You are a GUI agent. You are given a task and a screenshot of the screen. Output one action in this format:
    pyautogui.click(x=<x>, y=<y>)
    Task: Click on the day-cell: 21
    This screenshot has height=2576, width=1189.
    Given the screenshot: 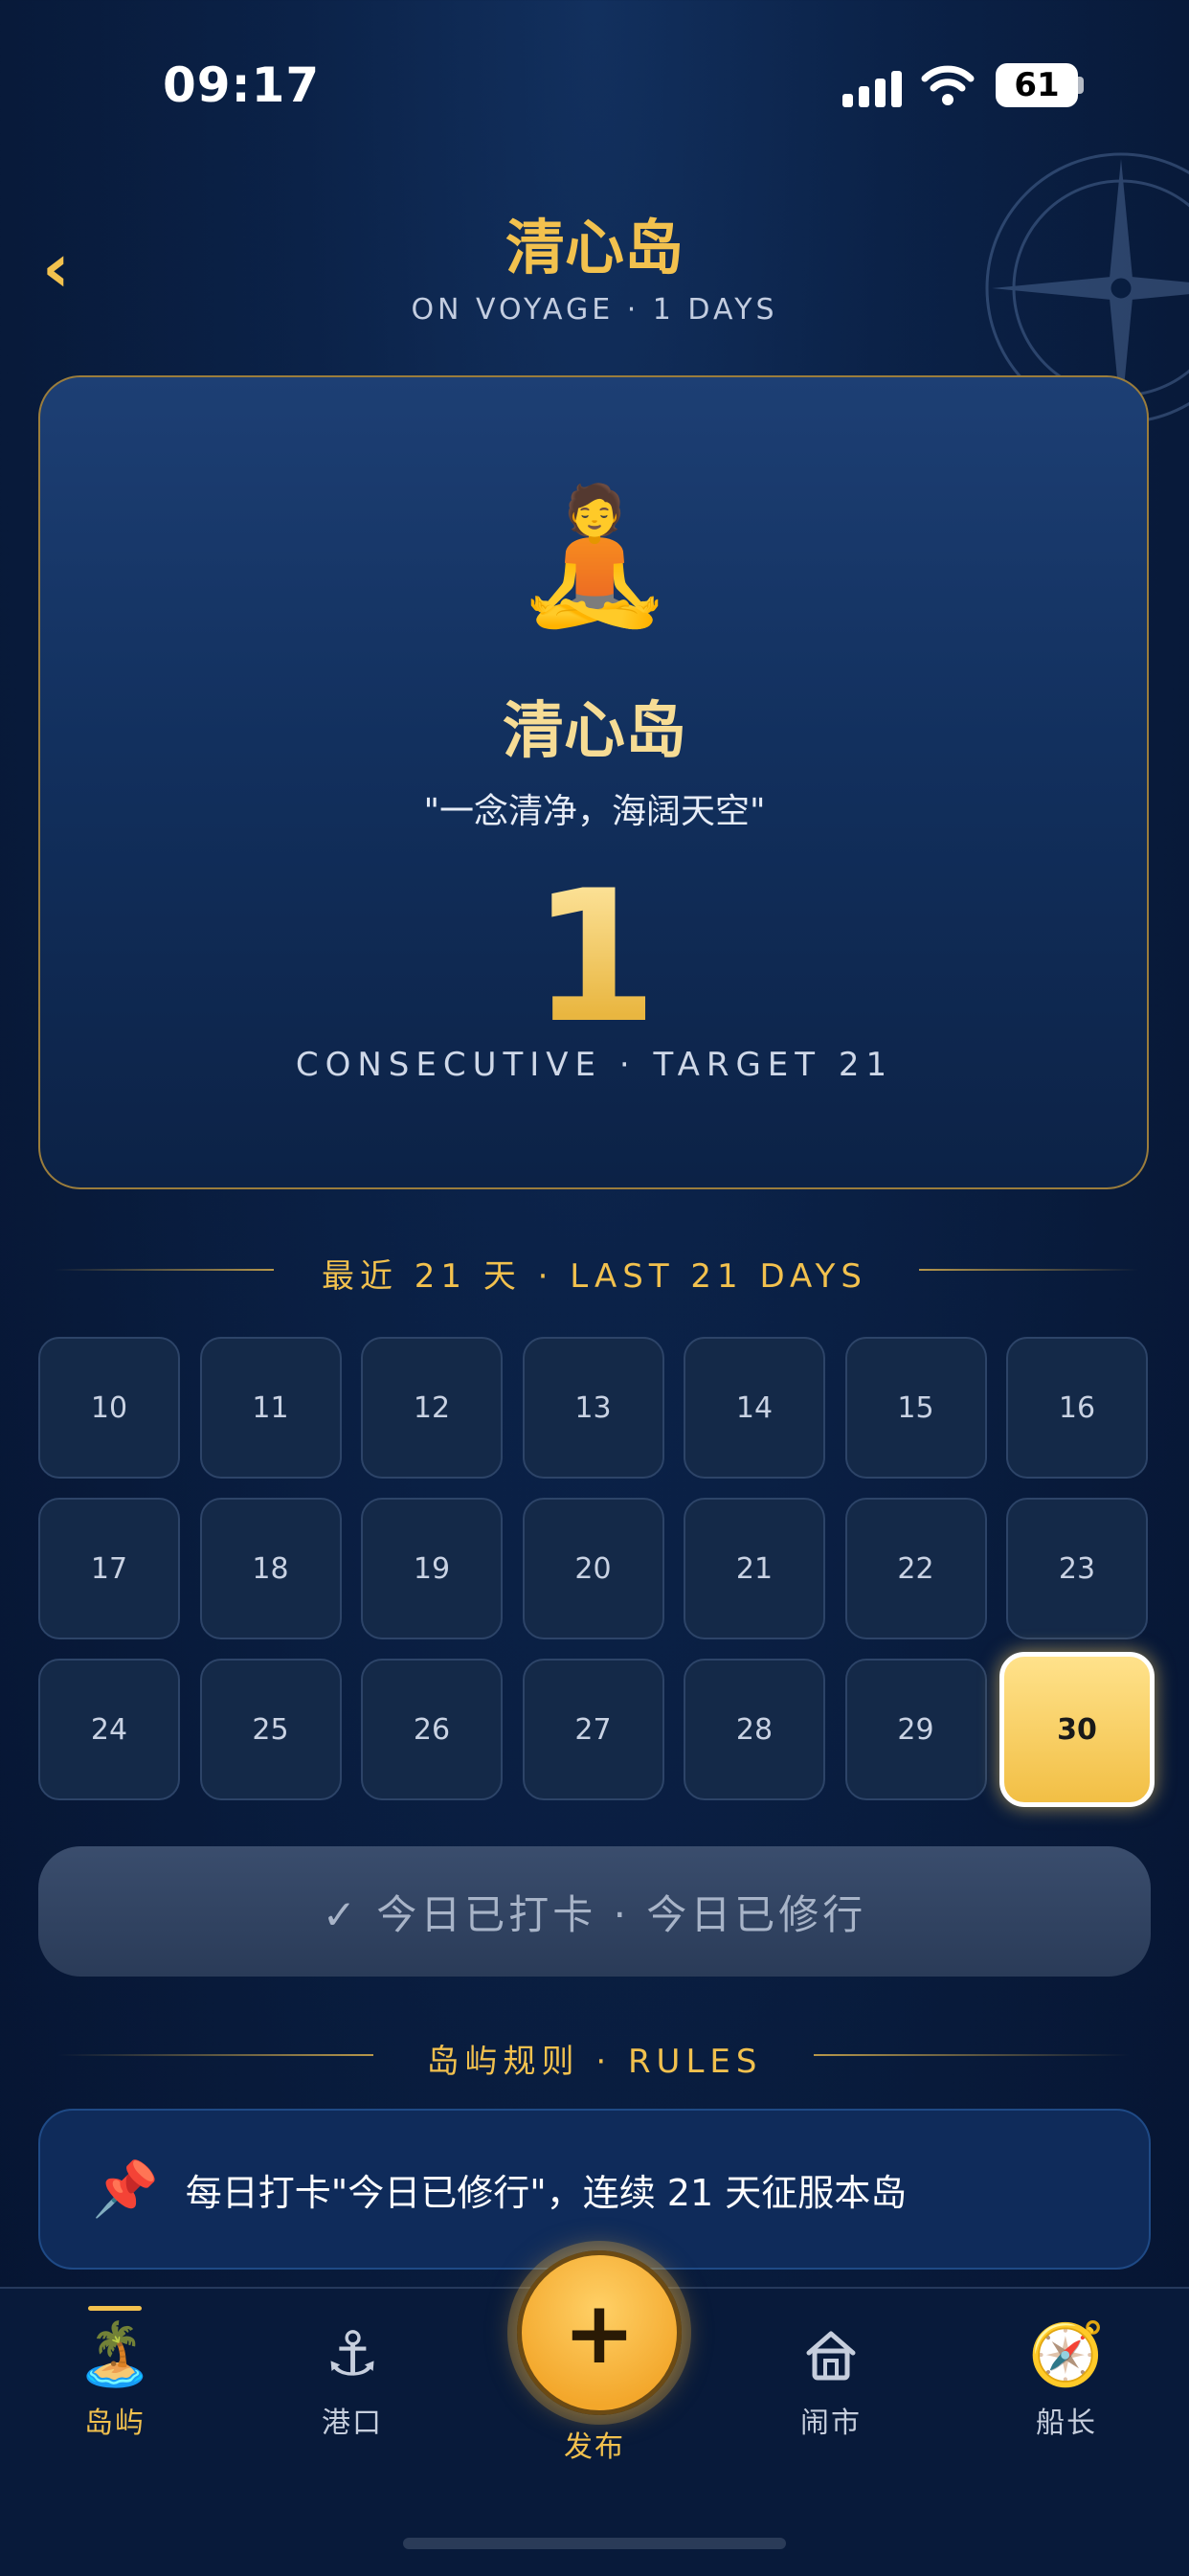 What is the action you would take?
    pyautogui.click(x=754, y=1568)
    